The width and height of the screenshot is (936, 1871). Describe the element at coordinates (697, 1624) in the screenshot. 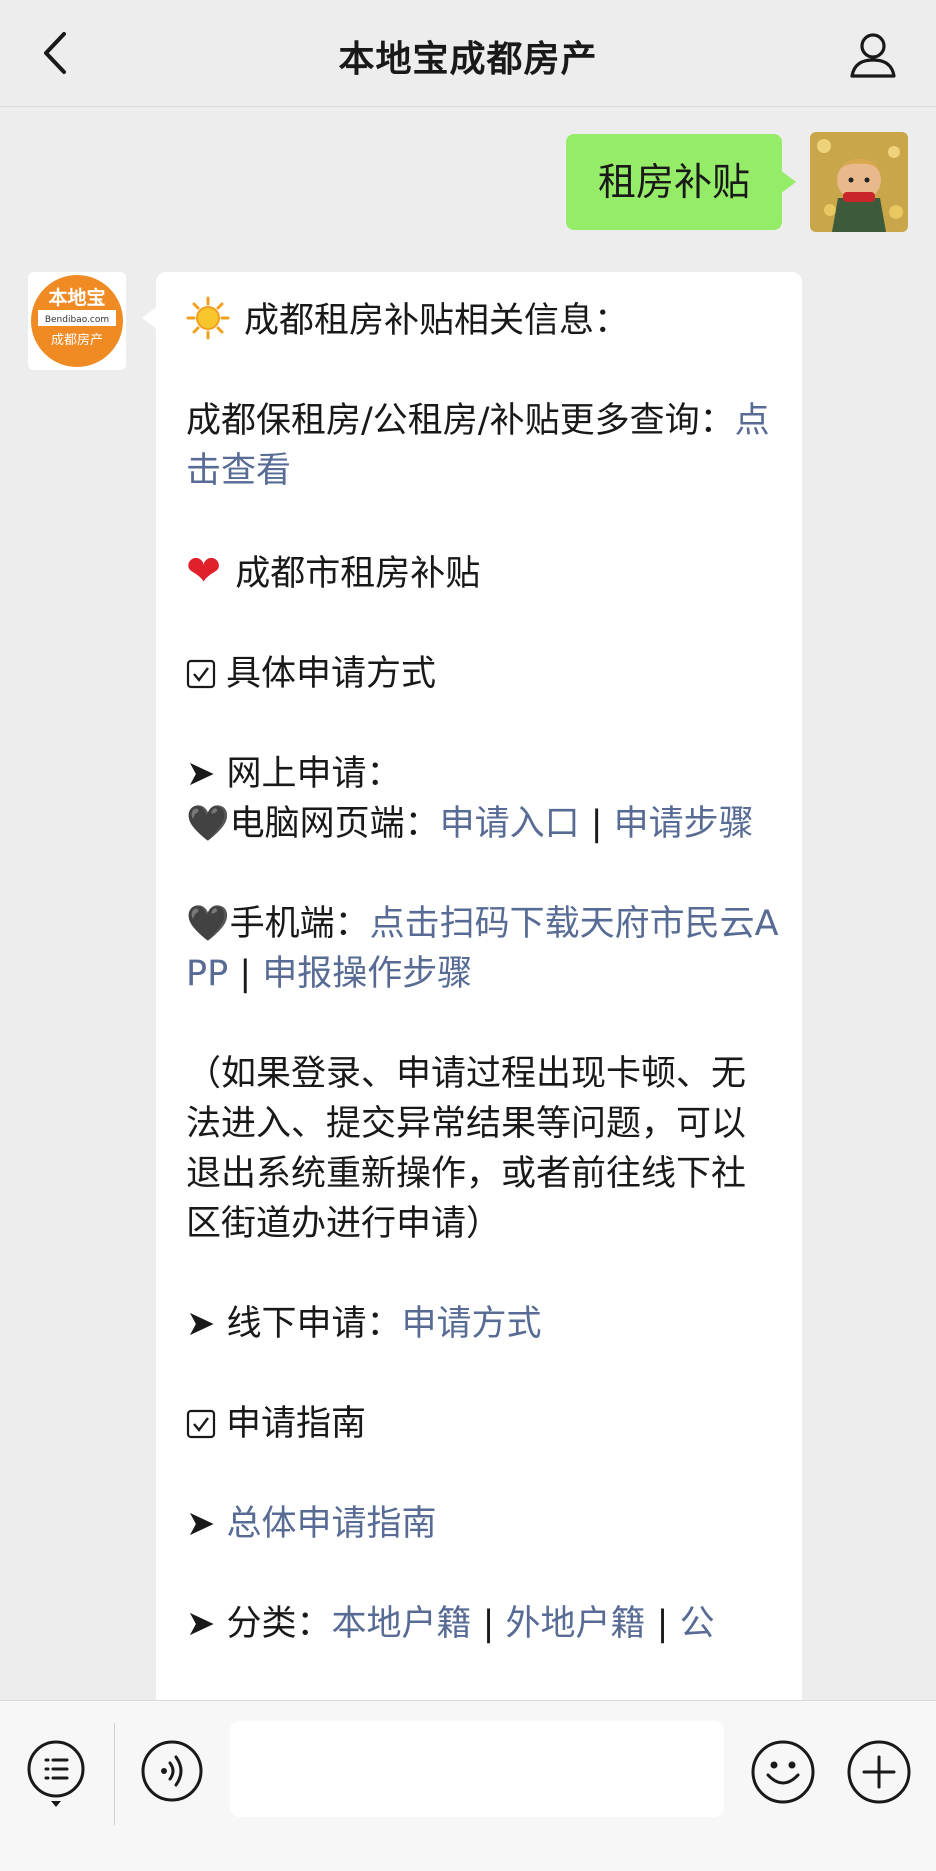

I see `public-link: 公` at that location.